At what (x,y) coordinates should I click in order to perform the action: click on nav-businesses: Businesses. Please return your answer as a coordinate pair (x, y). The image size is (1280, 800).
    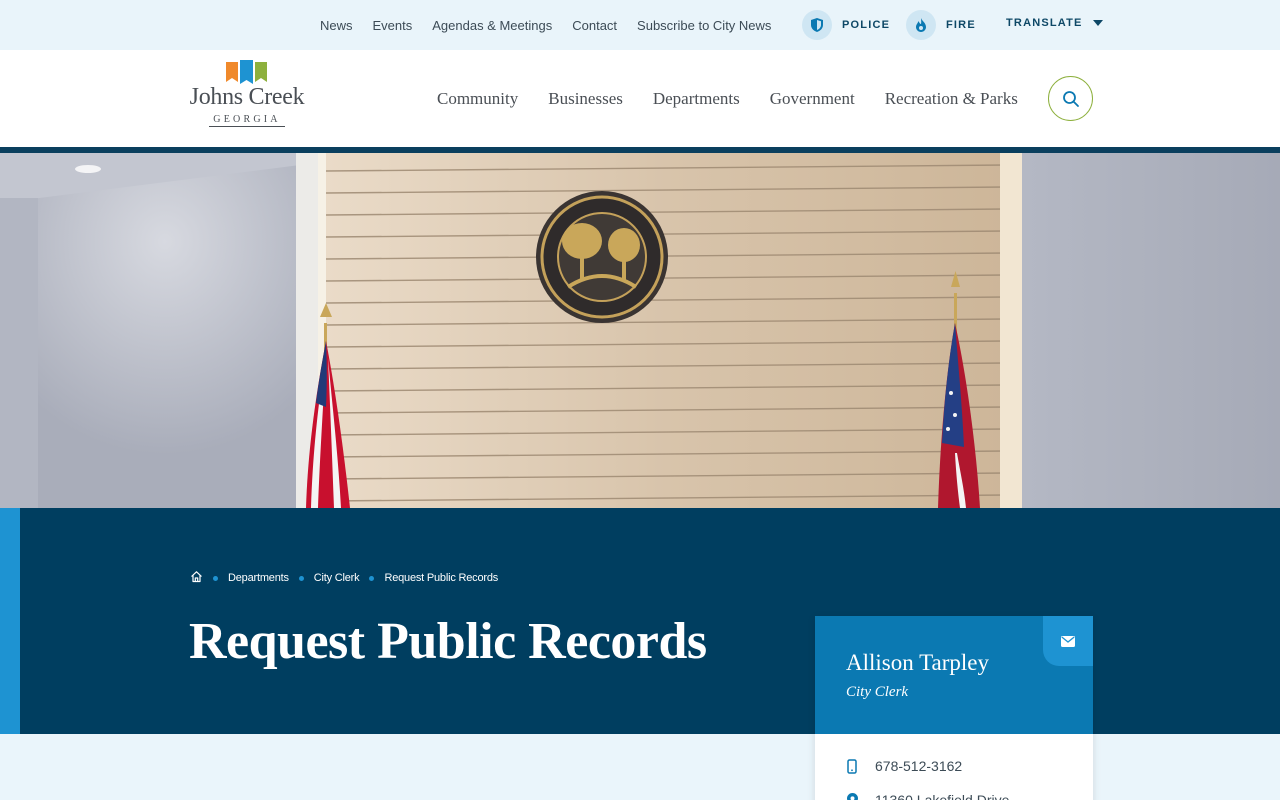
    Looking at the image, I should click on (585, 99).